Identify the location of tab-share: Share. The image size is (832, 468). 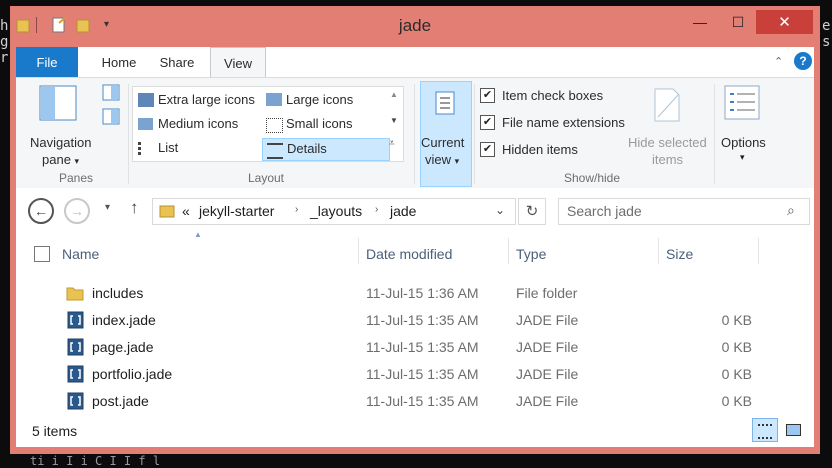
(177, 62).